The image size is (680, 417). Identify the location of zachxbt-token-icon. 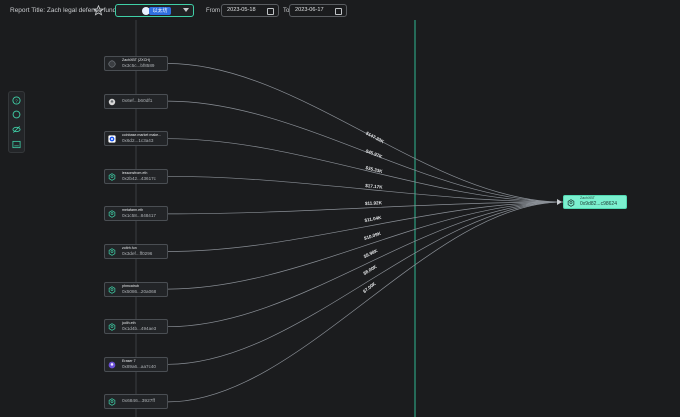
(112, 64).